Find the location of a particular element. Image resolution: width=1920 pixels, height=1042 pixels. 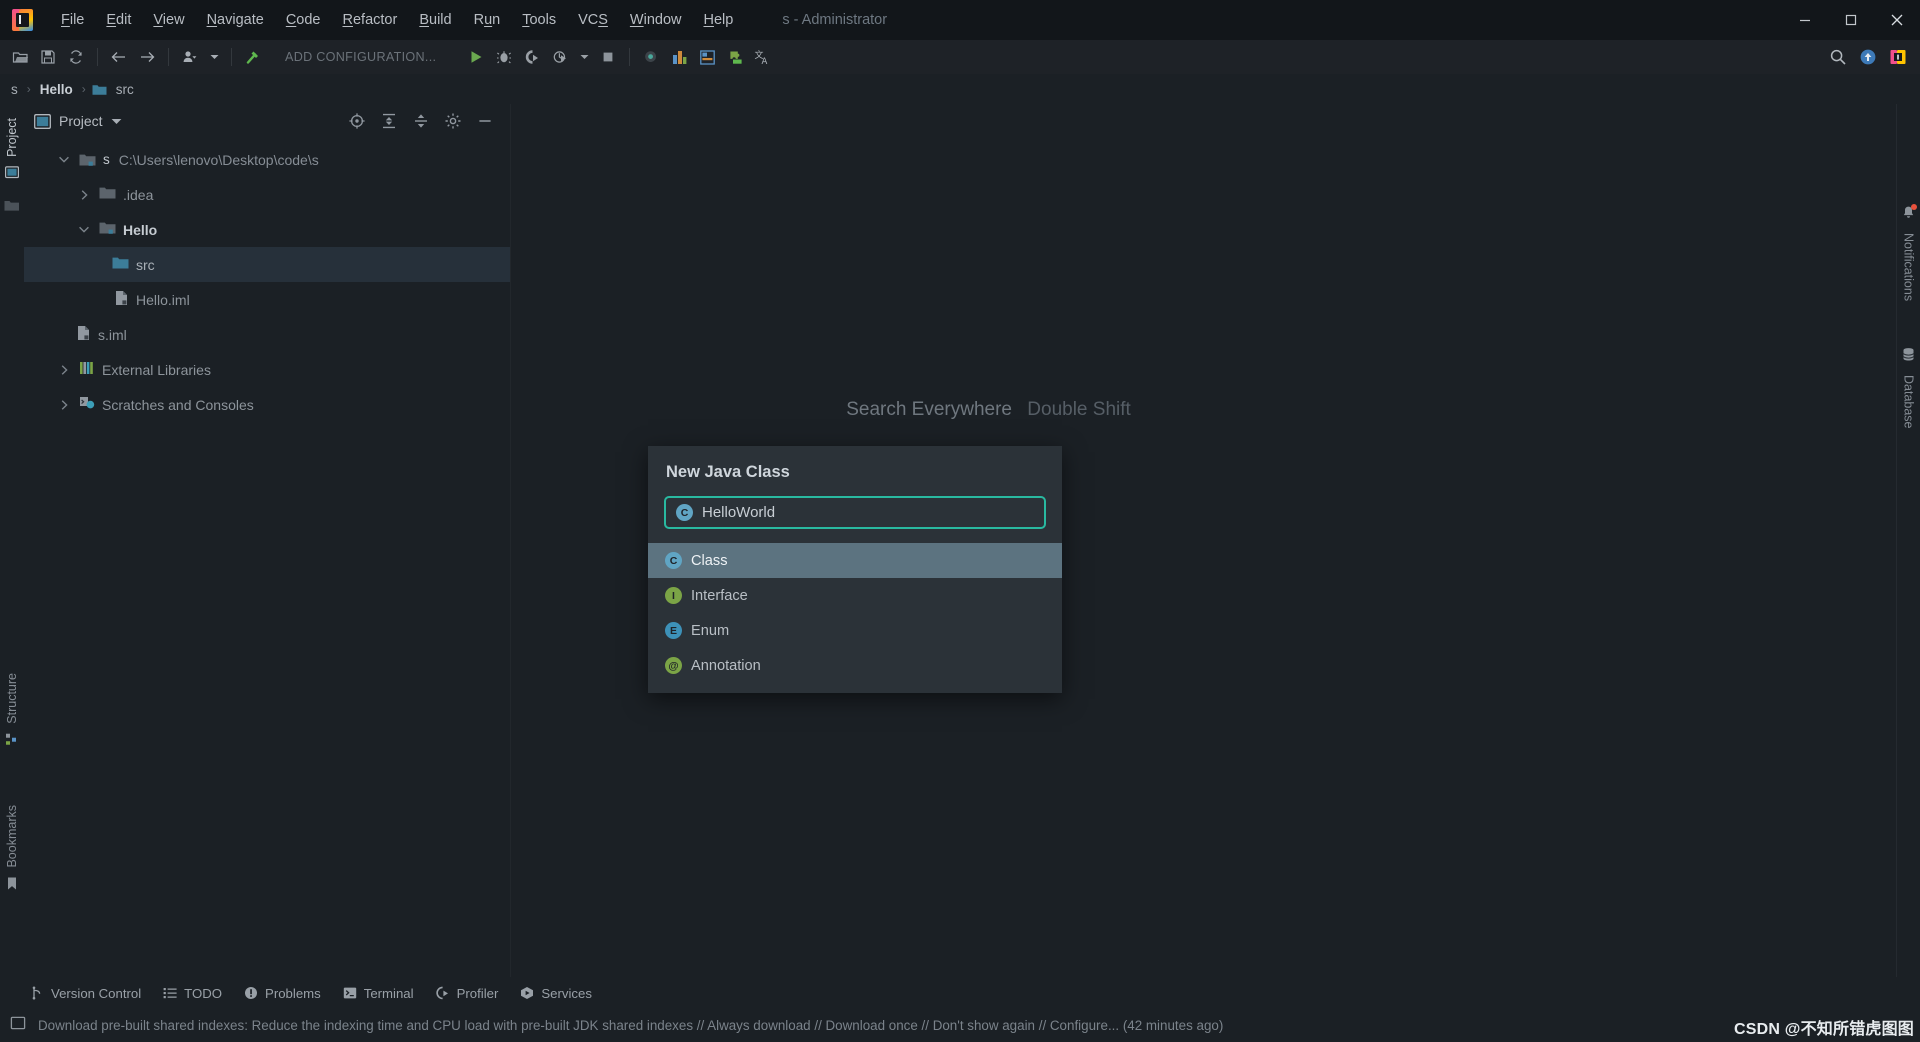

sidebar-item-structure: Structure is located at coordinates (12, 711).